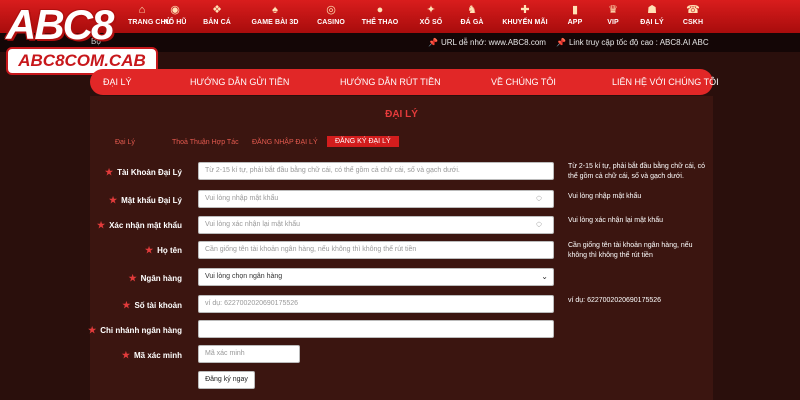  What do you see at coordinates (615, 300) in the screenshot?
I see `account-number-hint: ví dụ: 6227002020690175526` at bounding box center [615, 300].